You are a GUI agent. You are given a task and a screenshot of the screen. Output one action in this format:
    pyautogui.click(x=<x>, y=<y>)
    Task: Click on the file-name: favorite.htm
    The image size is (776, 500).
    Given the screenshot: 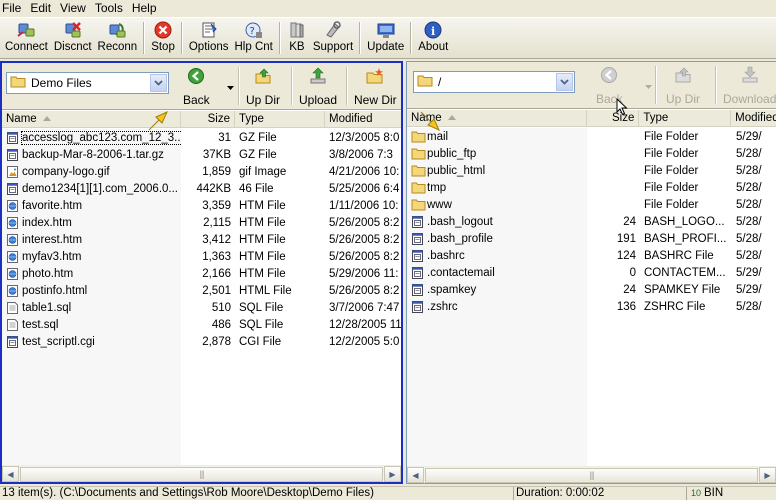 What is the action you would take?
    pyautogui.click(x=52, y=205)
    